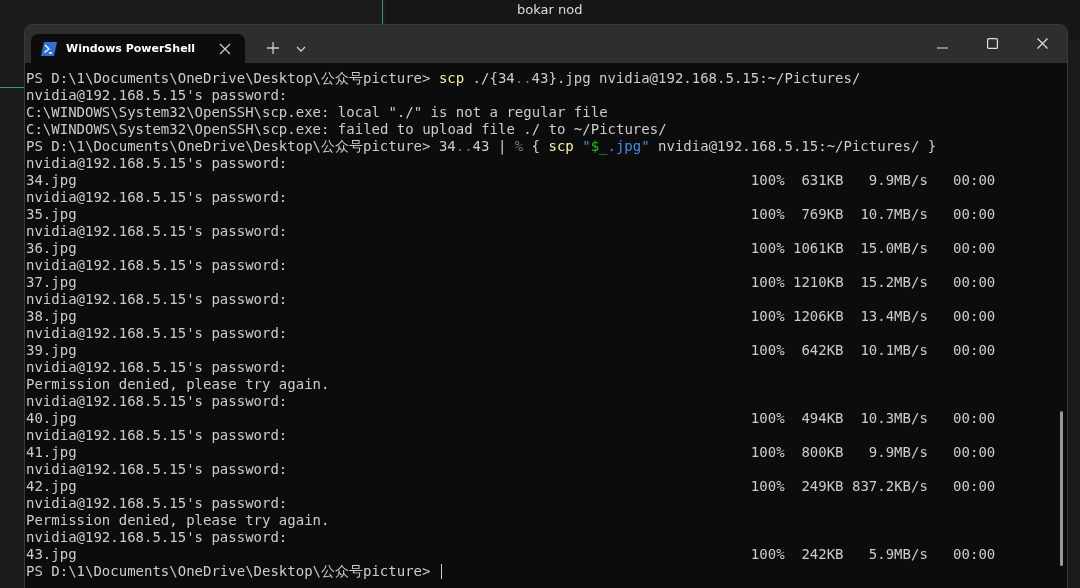  What do you see at coordinates (818, 248) in the screenshot?
I see `size-text: 1061KB` at bounding box center [818, 248].